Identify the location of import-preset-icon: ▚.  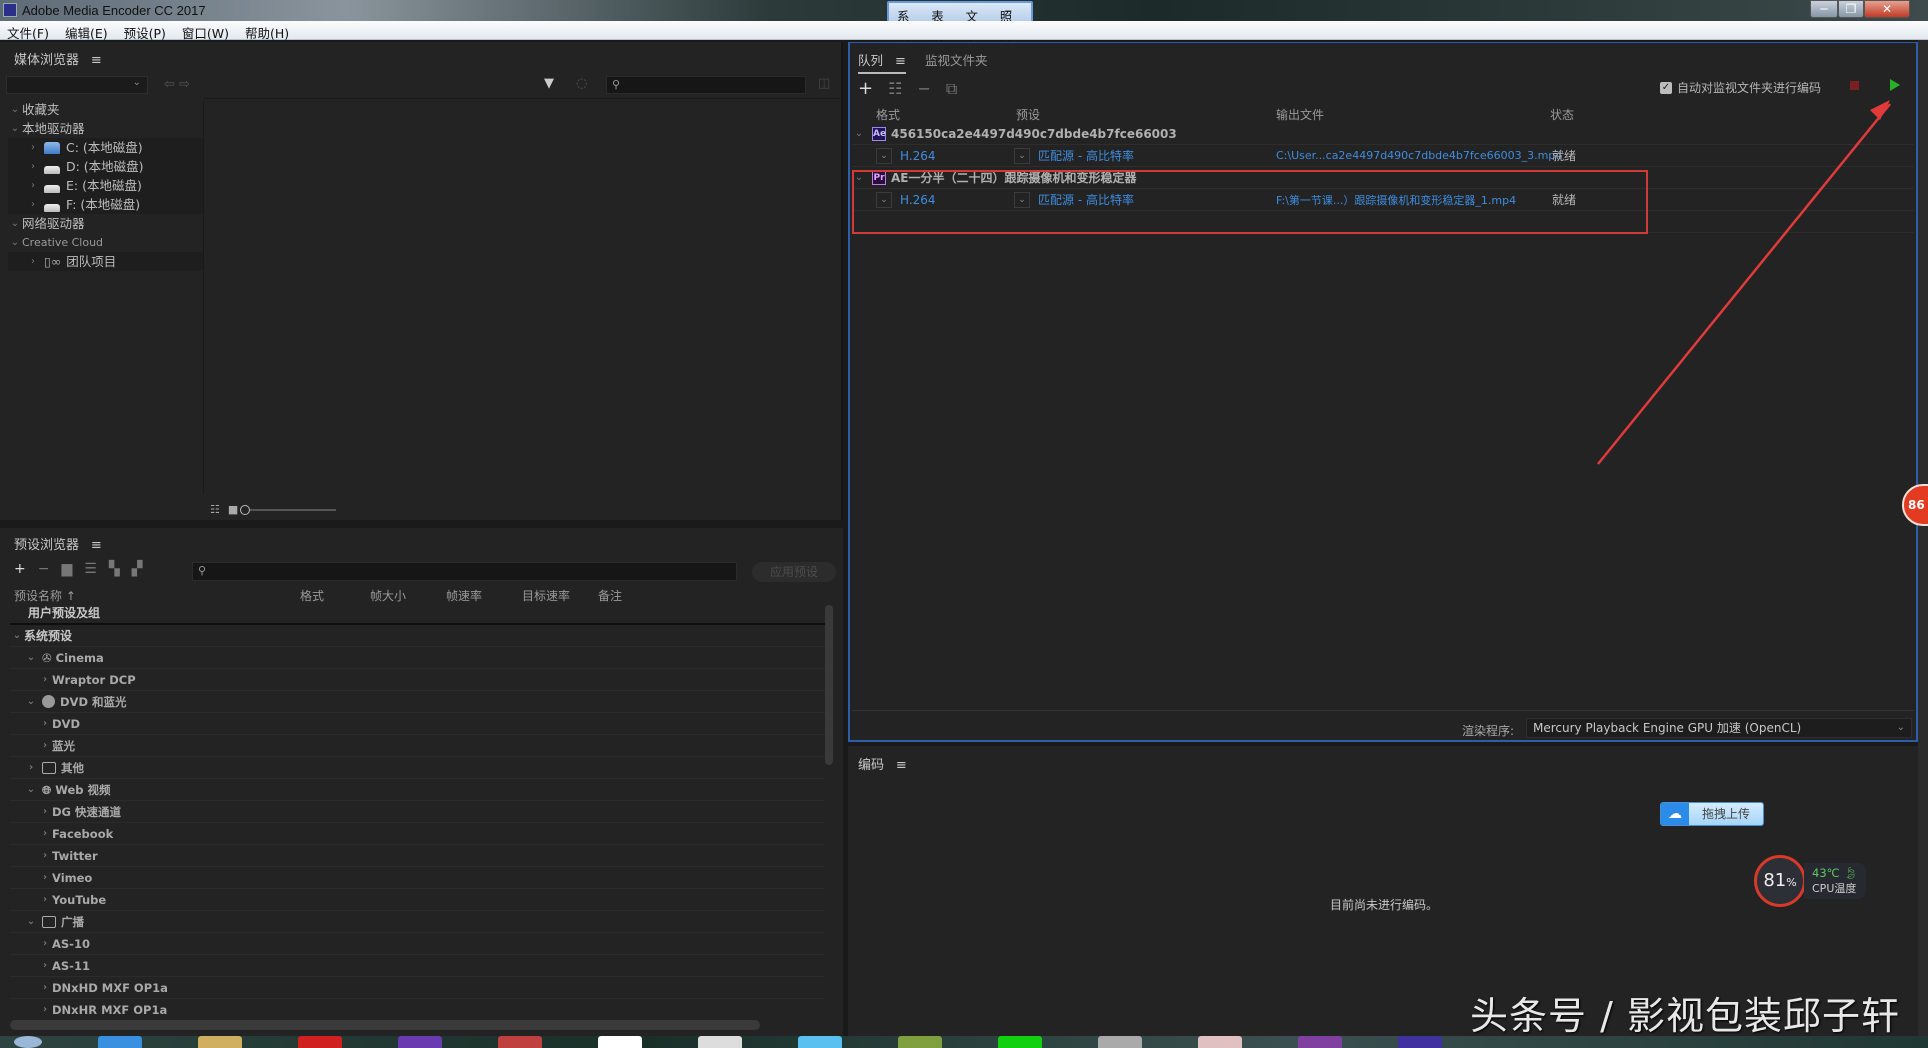
(114, 569).